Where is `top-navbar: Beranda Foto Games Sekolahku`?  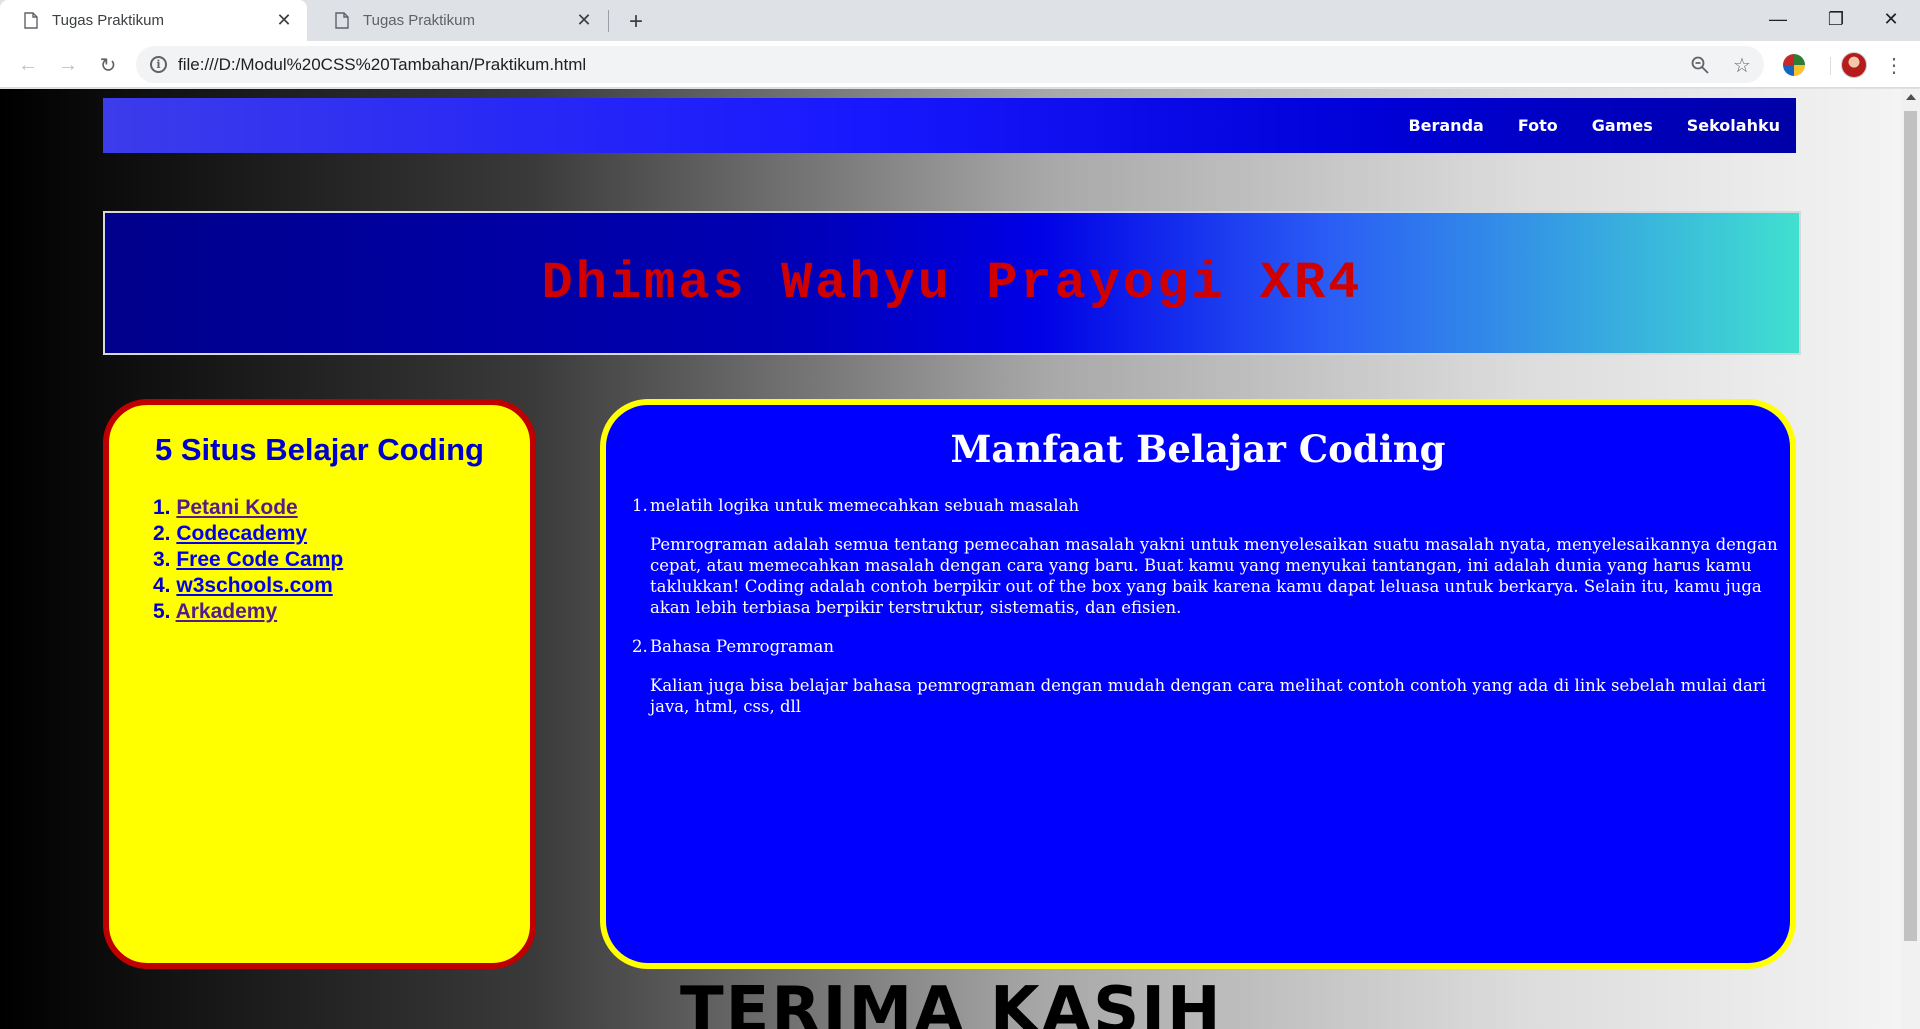 top-navbar: Beranda Foto Games Sekolahku is located at coordinates (949, 125).